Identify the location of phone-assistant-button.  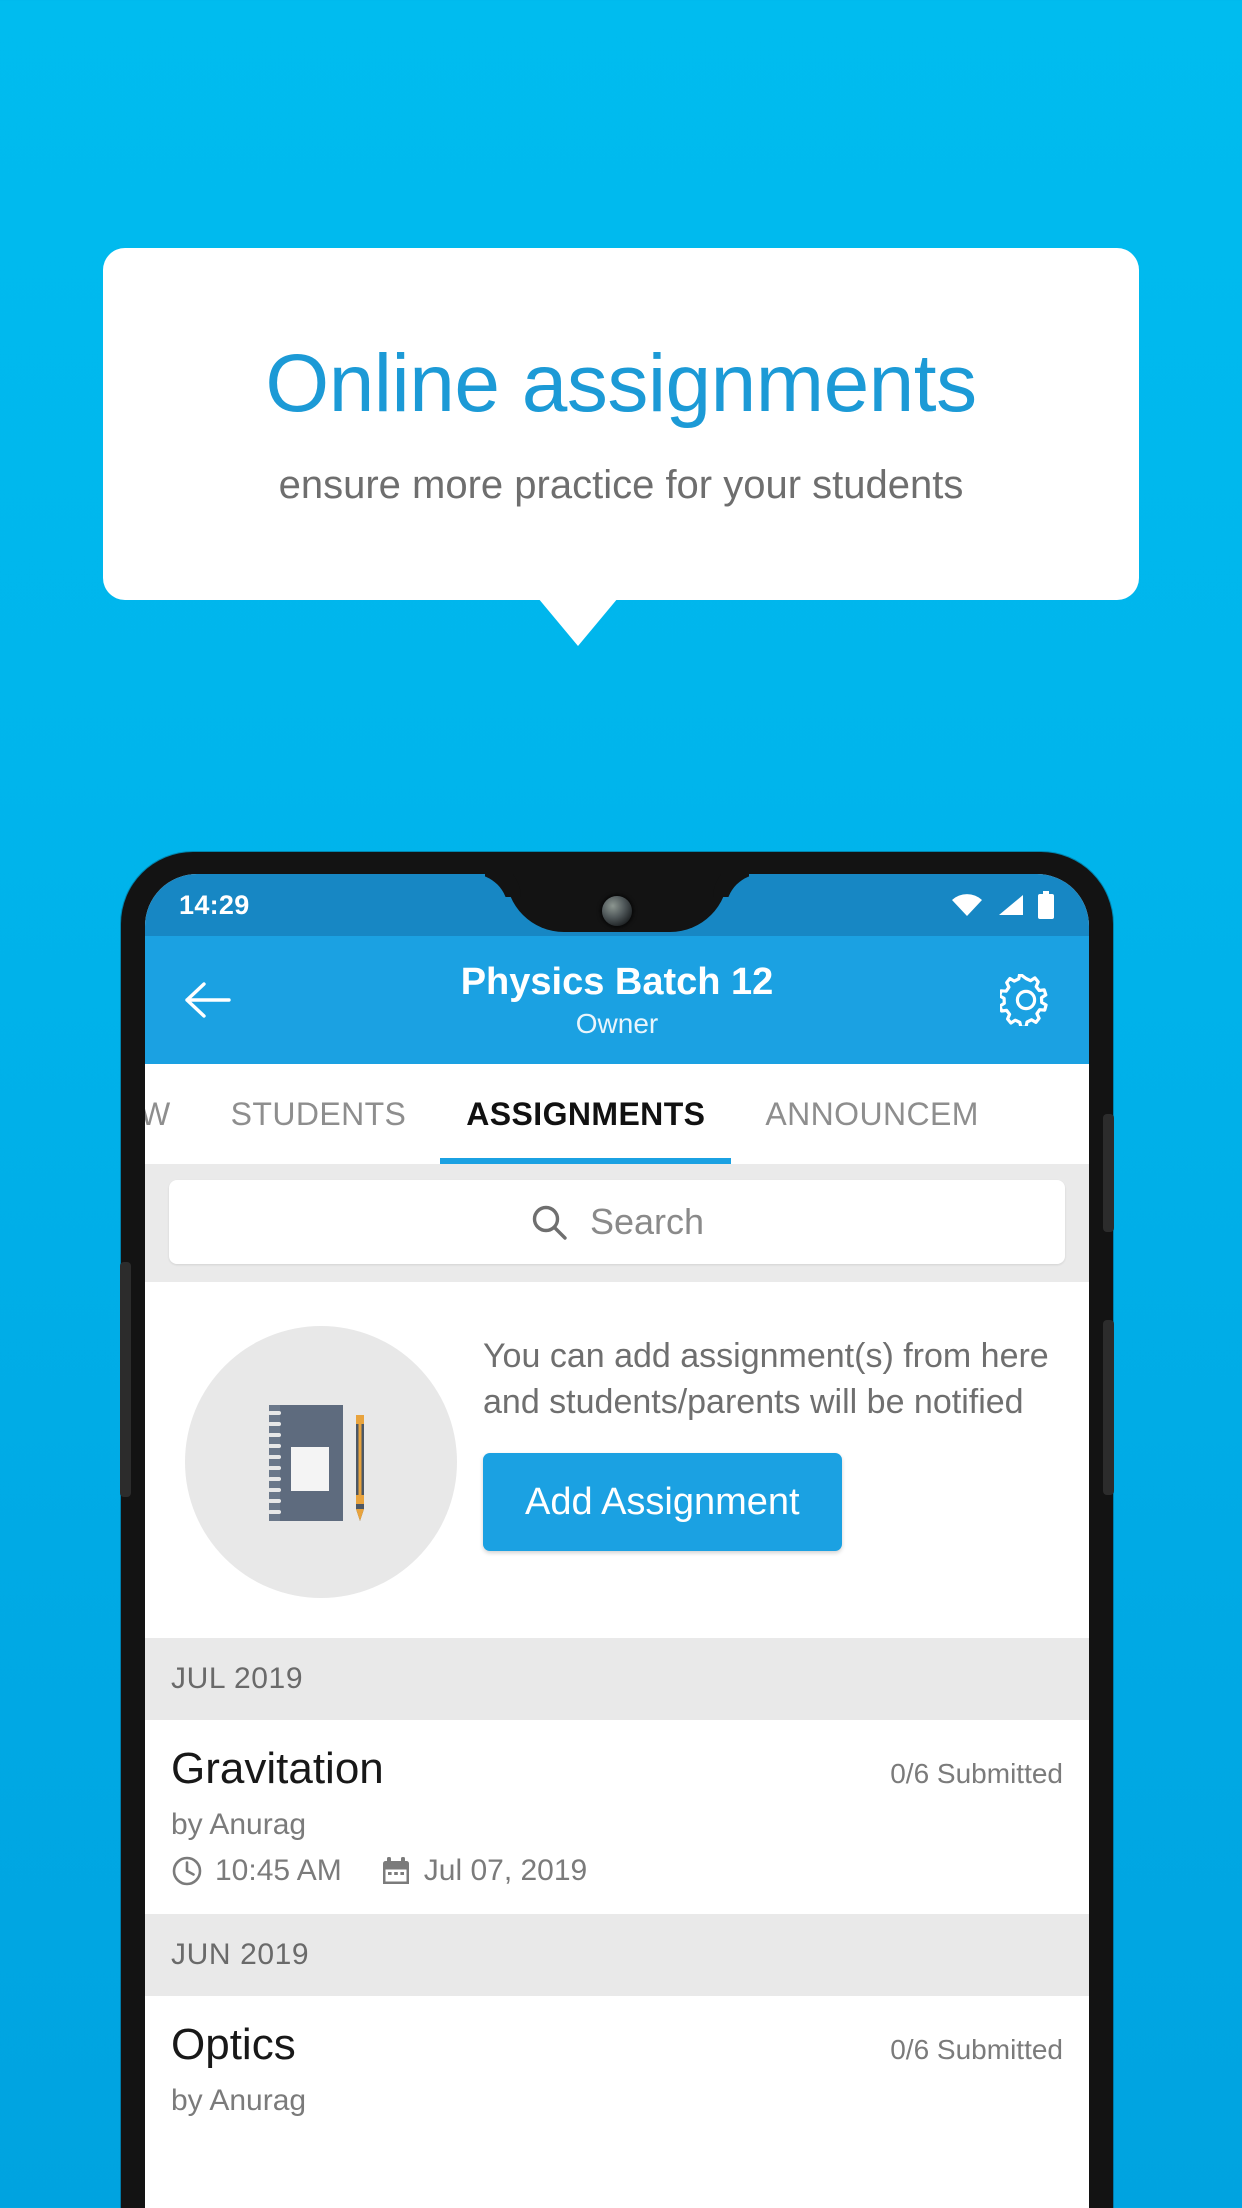
(125, 1379).